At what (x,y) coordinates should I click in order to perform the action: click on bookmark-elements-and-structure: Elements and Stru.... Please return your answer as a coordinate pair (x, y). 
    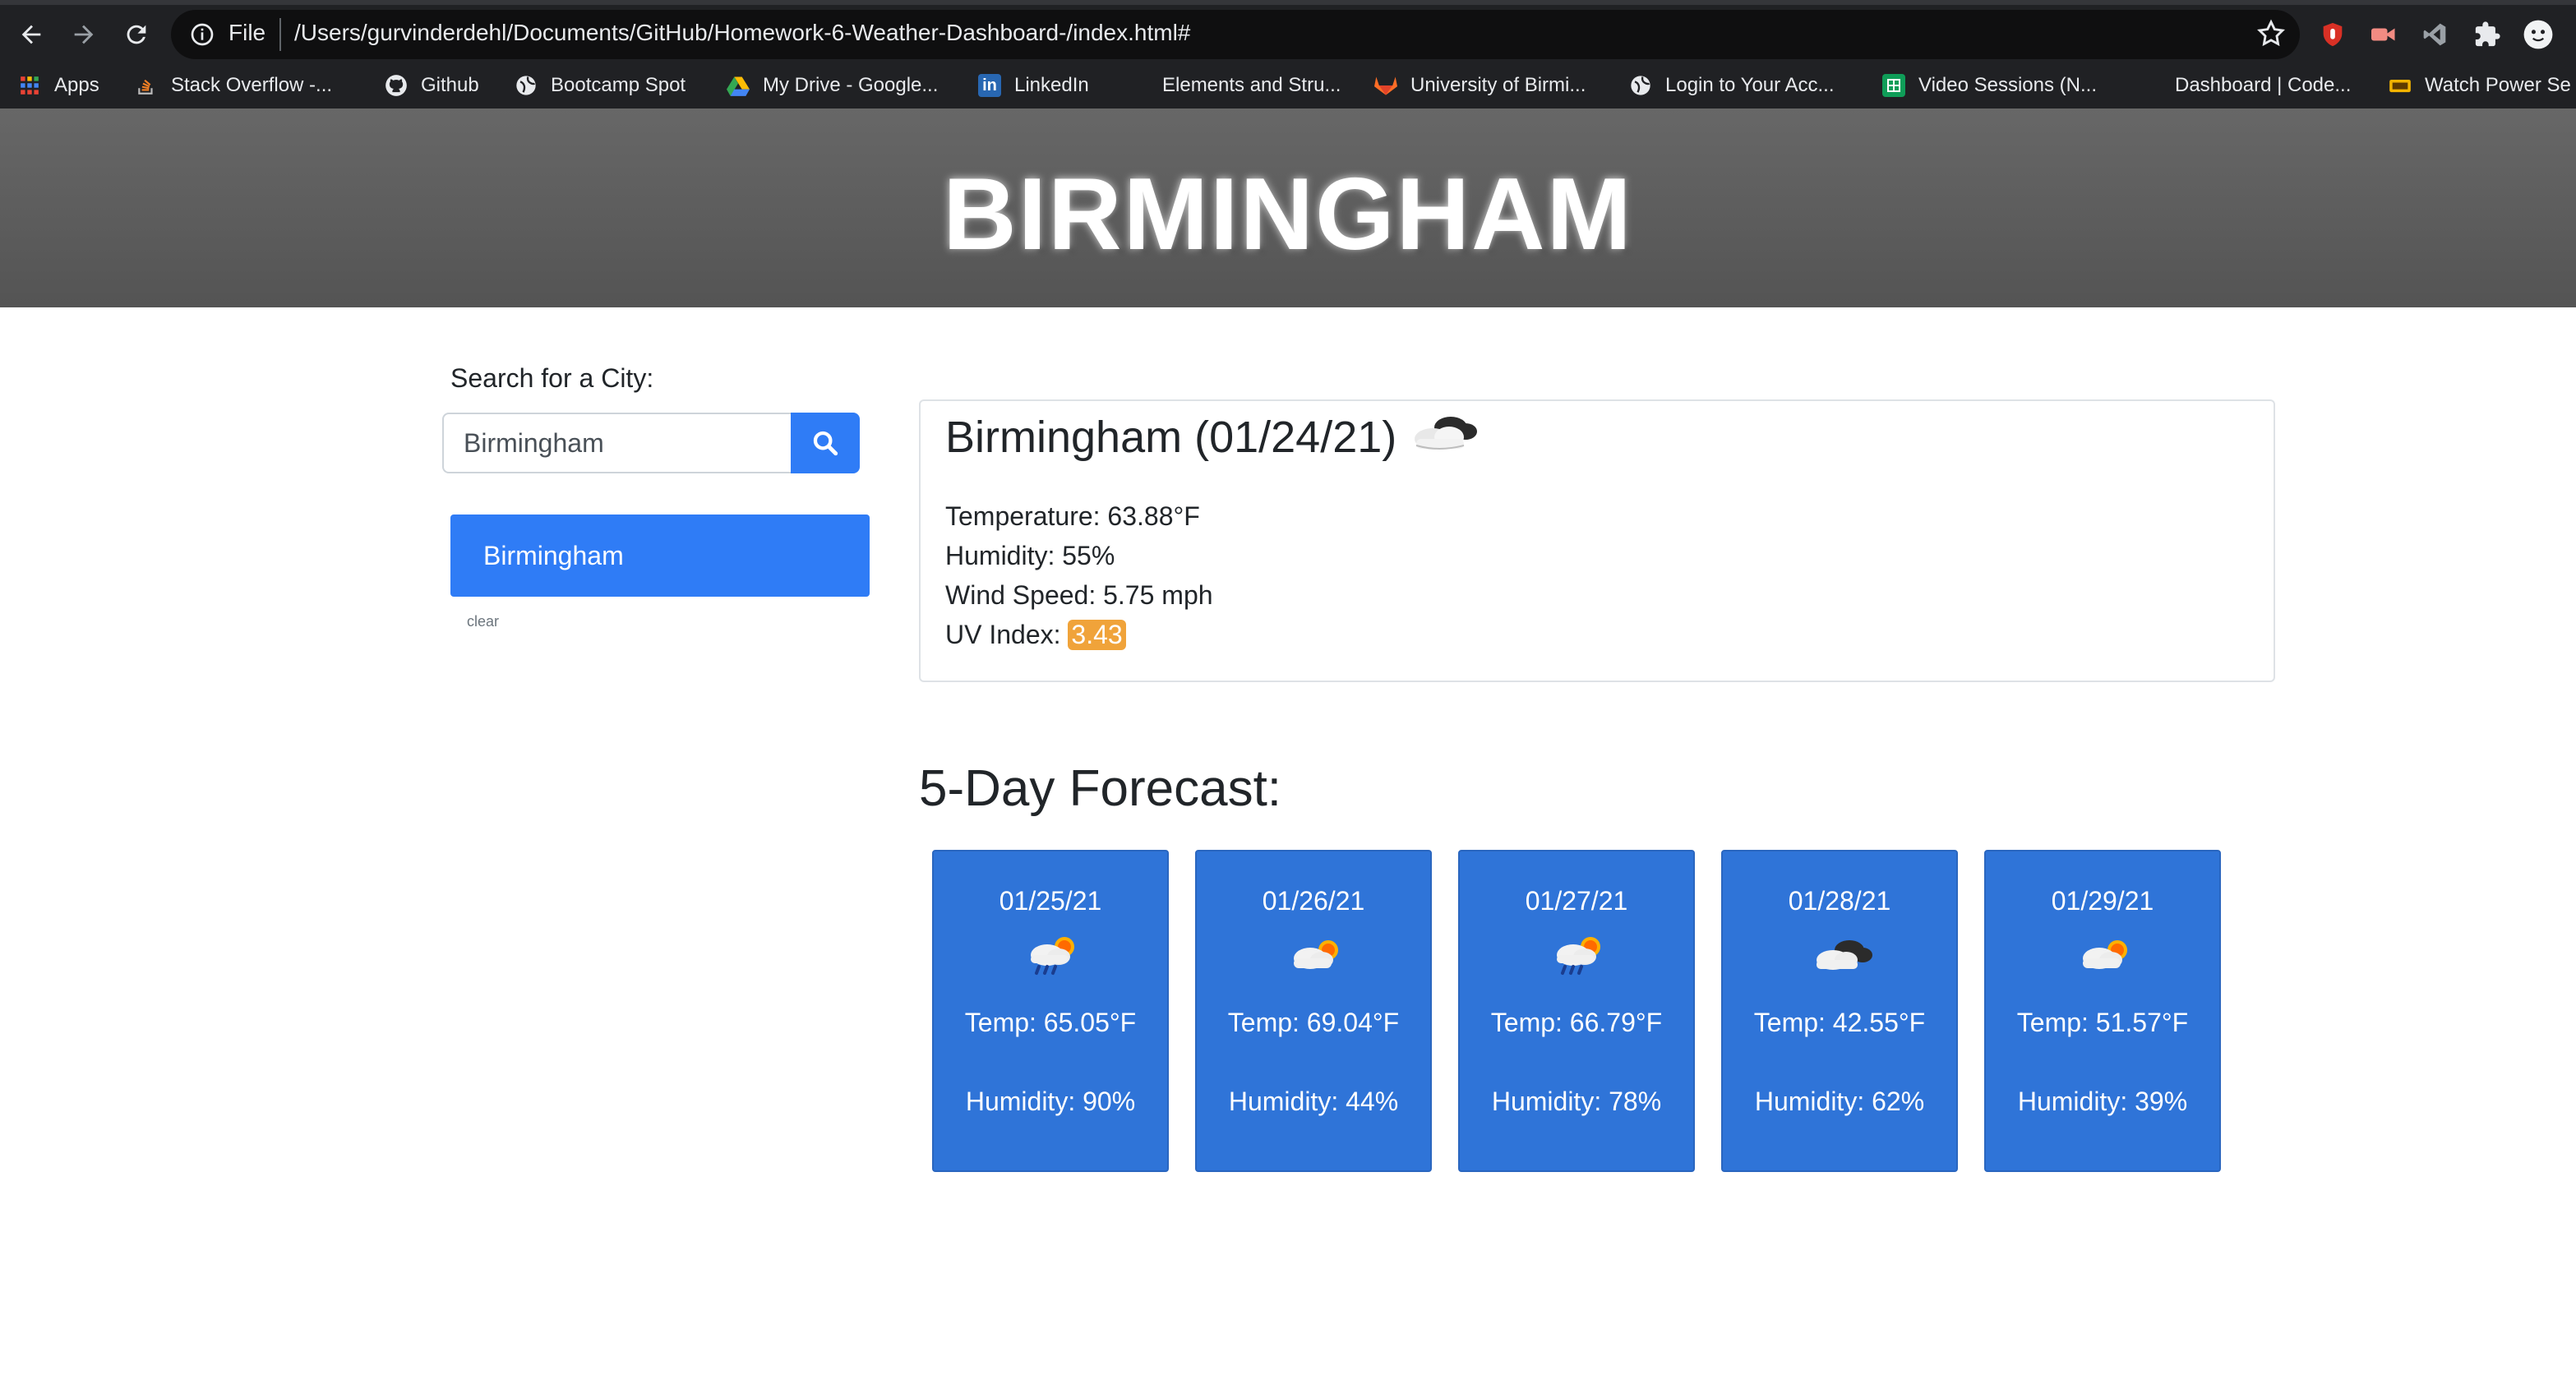
    Looking at the image, I should click on (1233, 85).